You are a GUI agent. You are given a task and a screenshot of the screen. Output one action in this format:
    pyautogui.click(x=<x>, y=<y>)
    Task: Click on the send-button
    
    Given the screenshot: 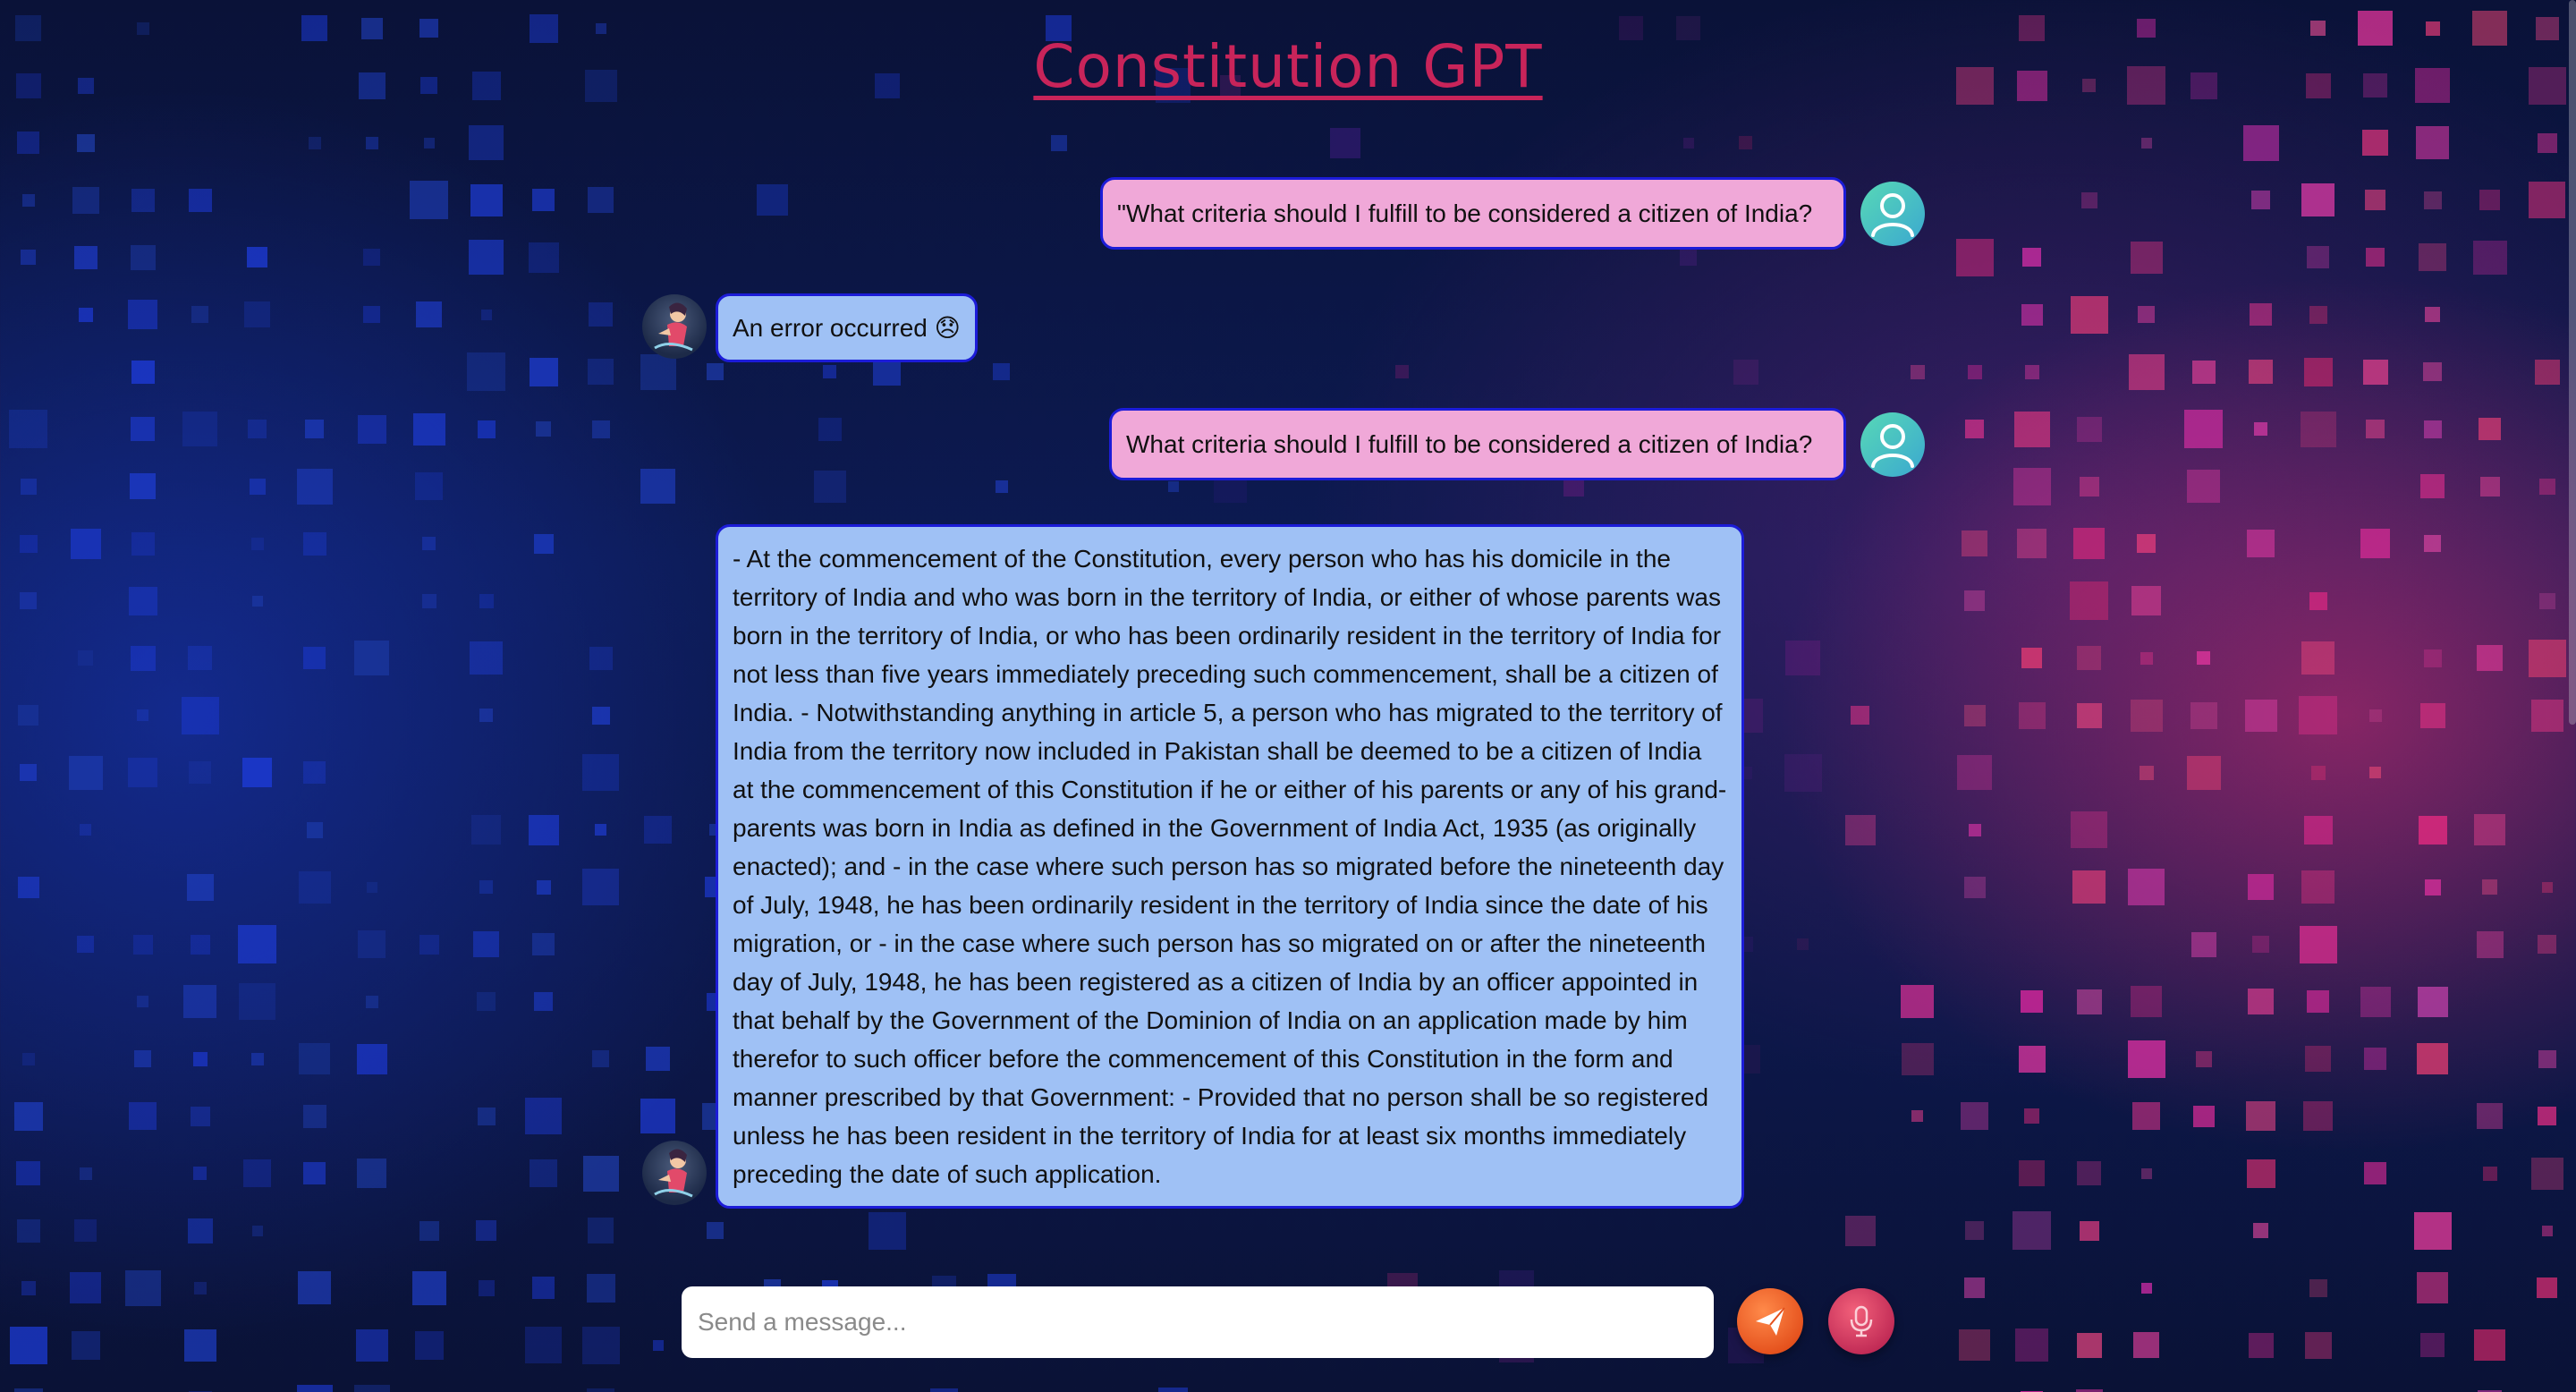 What is the action you would take?
    pyautogui.click(x=1770, y=1321)
    